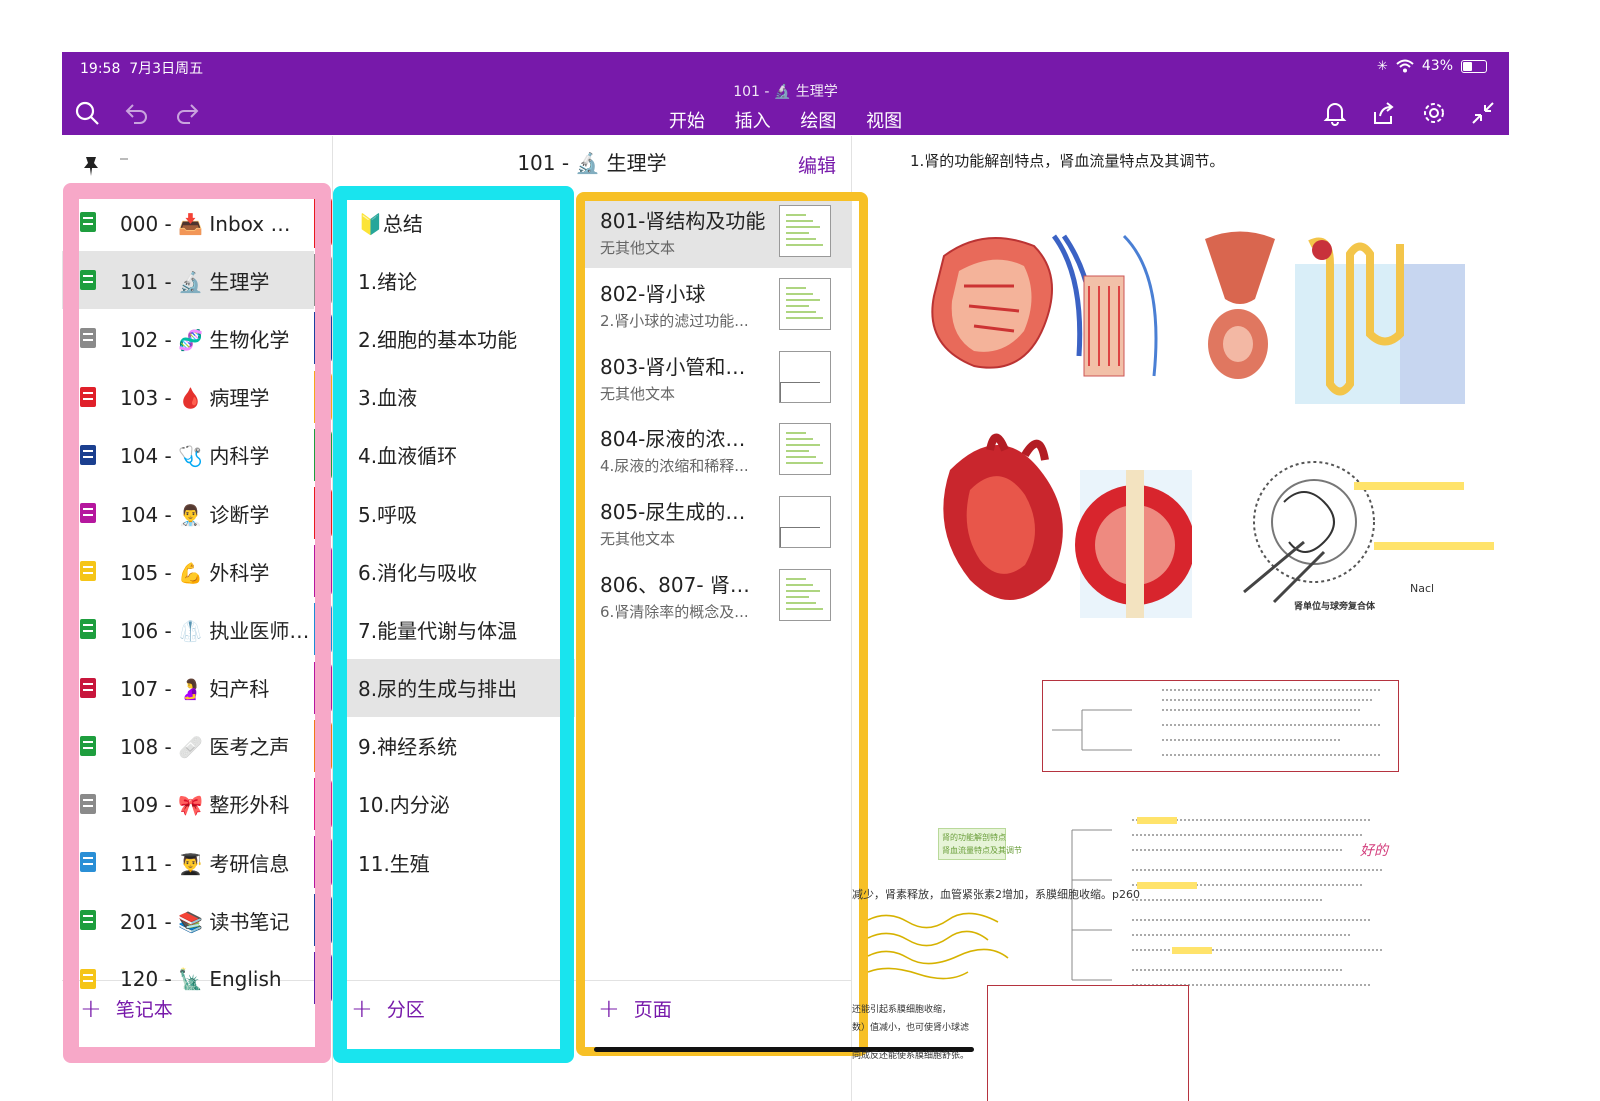  What do you see at coordinates (884, 121) in the screenshot?
I see `tab-view: 视图` at bounding box center [884, 121].